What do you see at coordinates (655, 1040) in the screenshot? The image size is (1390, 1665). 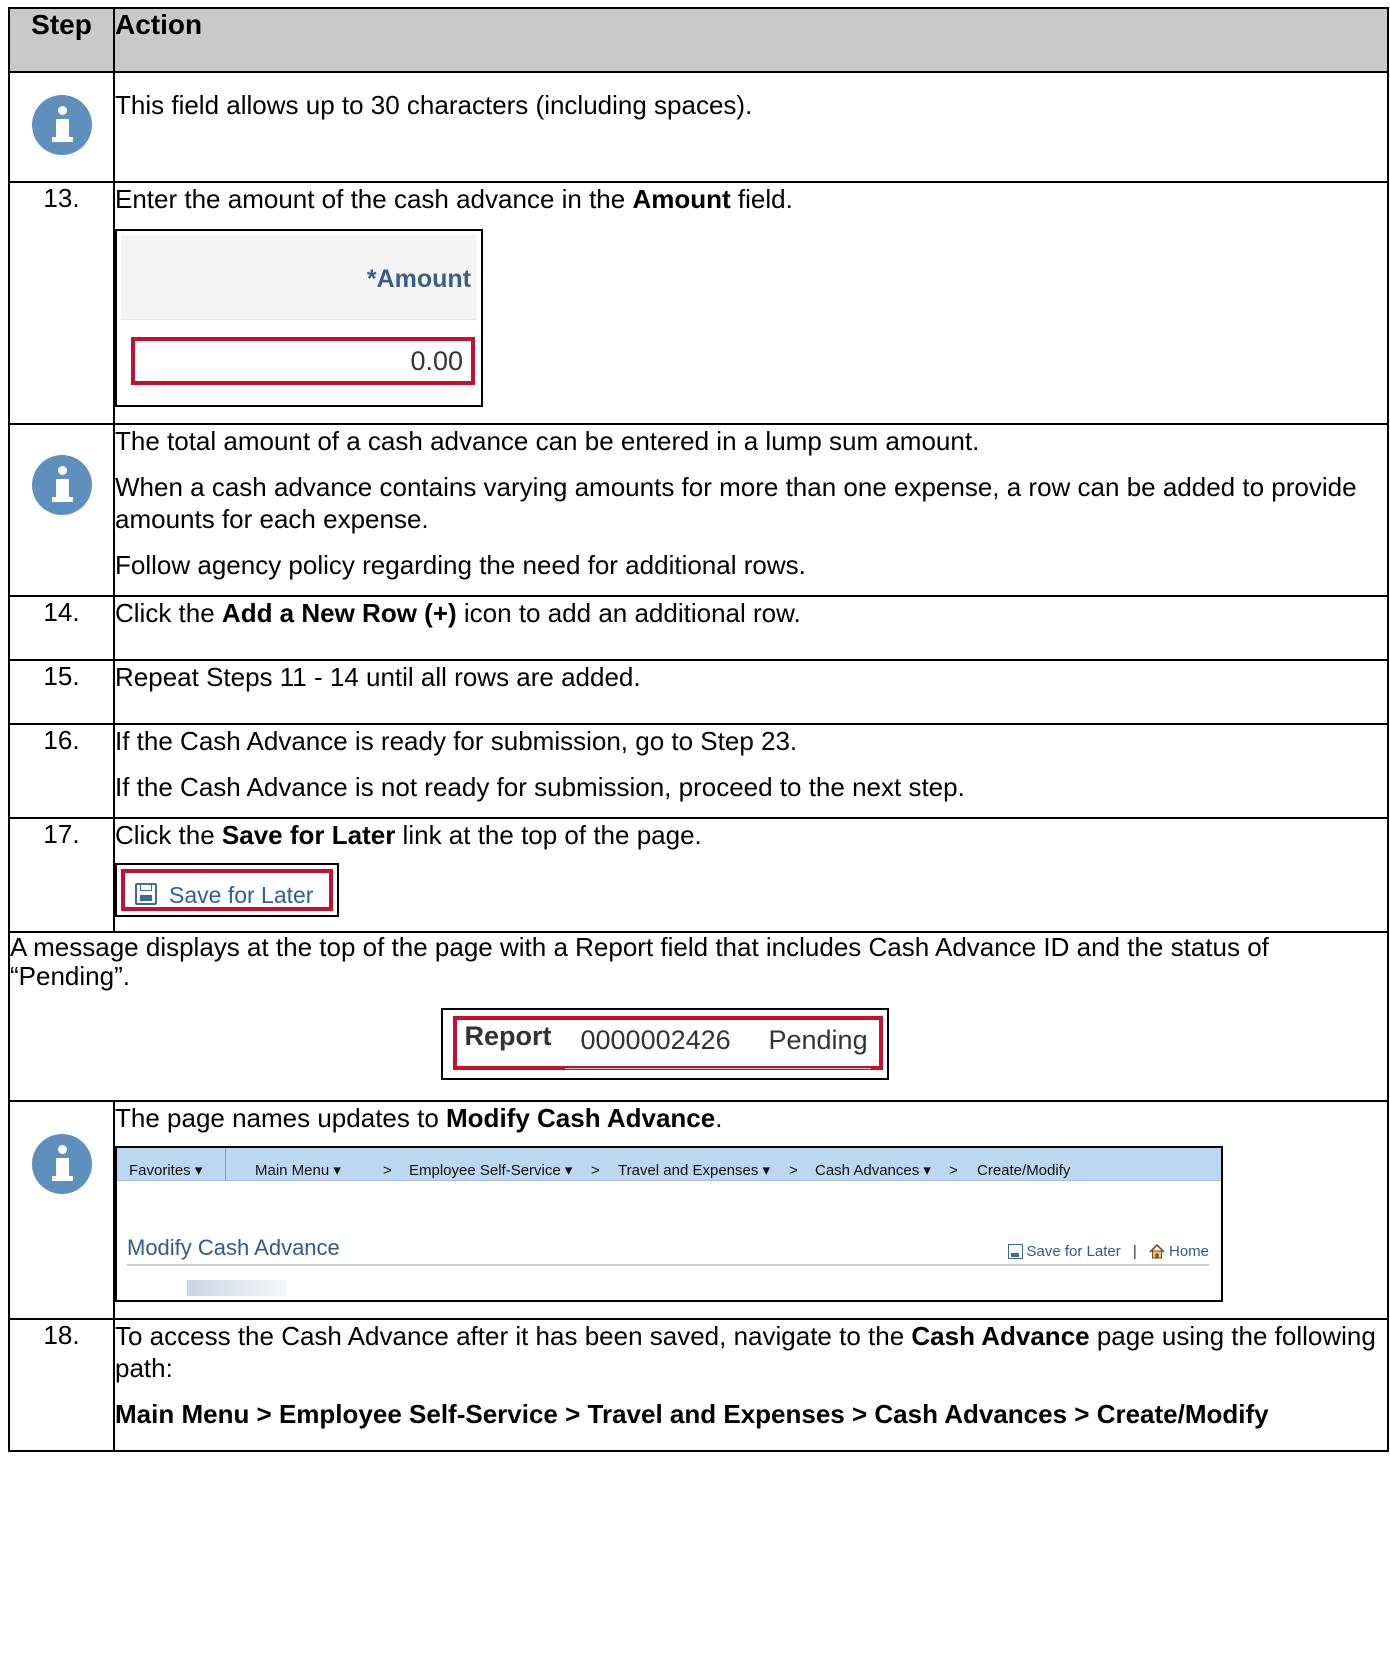 I see `report-id: 0000002426` at bounding box center [655, 1040].